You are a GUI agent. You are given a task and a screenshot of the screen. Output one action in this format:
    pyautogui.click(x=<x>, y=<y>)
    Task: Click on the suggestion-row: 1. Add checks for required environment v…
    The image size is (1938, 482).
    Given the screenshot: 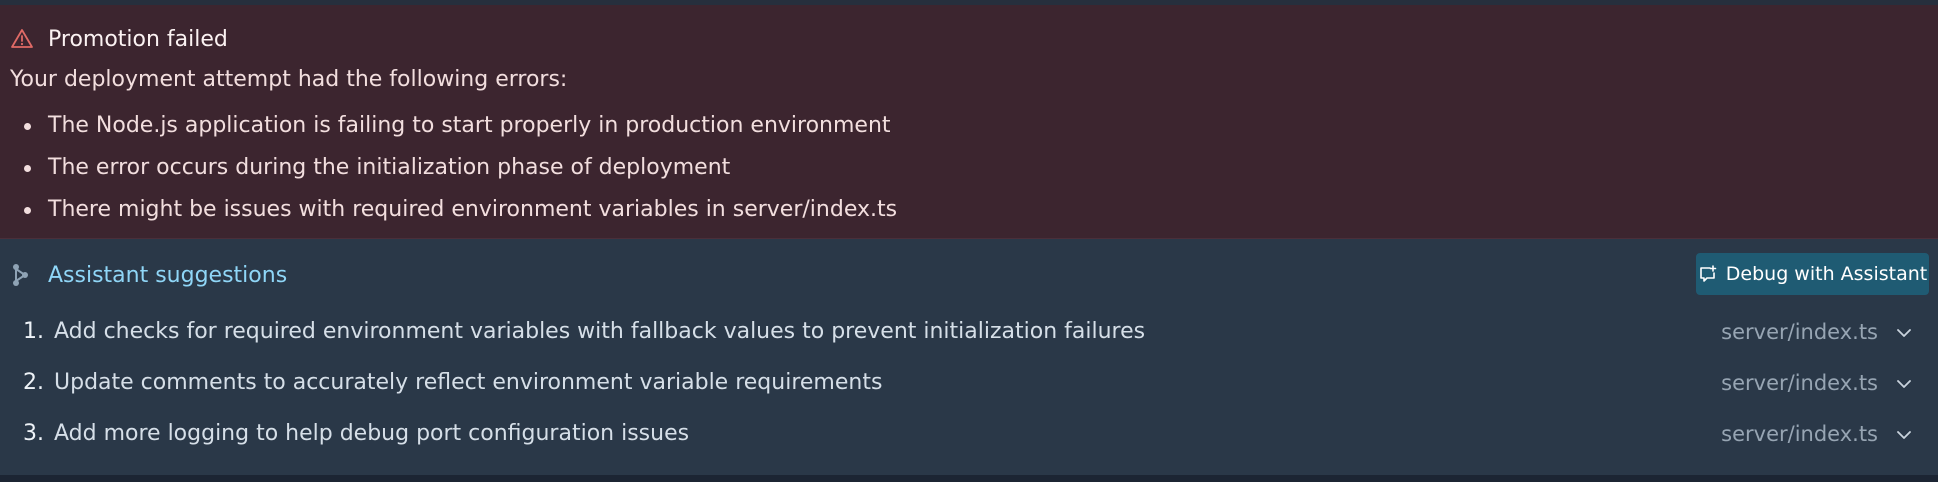 What is the action you would take?
    pyautogui.click(x=969, y=336)
    